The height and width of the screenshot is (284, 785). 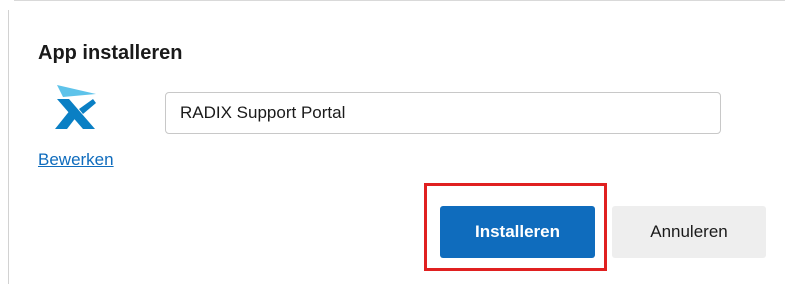 I want to click on dialog-top-edge, so click(x=399, y=0).